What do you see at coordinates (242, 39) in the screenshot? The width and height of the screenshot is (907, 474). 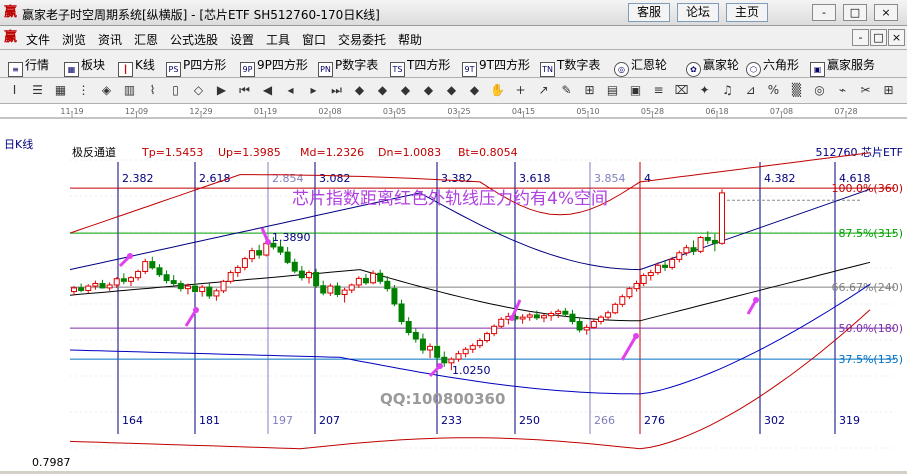 I see `menu-settings: 设置` at bounding box center [242, 39].